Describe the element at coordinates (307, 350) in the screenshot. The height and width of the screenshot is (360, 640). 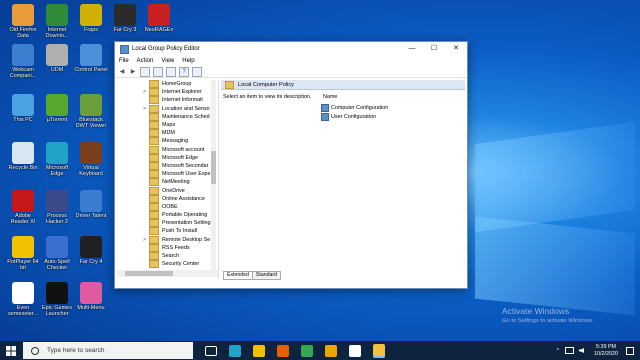
I see `chrome-icon` at that location.